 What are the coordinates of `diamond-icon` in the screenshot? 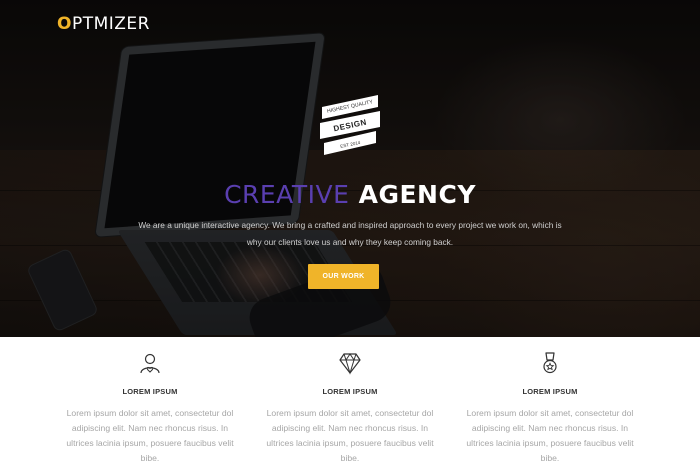 It's located at (350, 364).